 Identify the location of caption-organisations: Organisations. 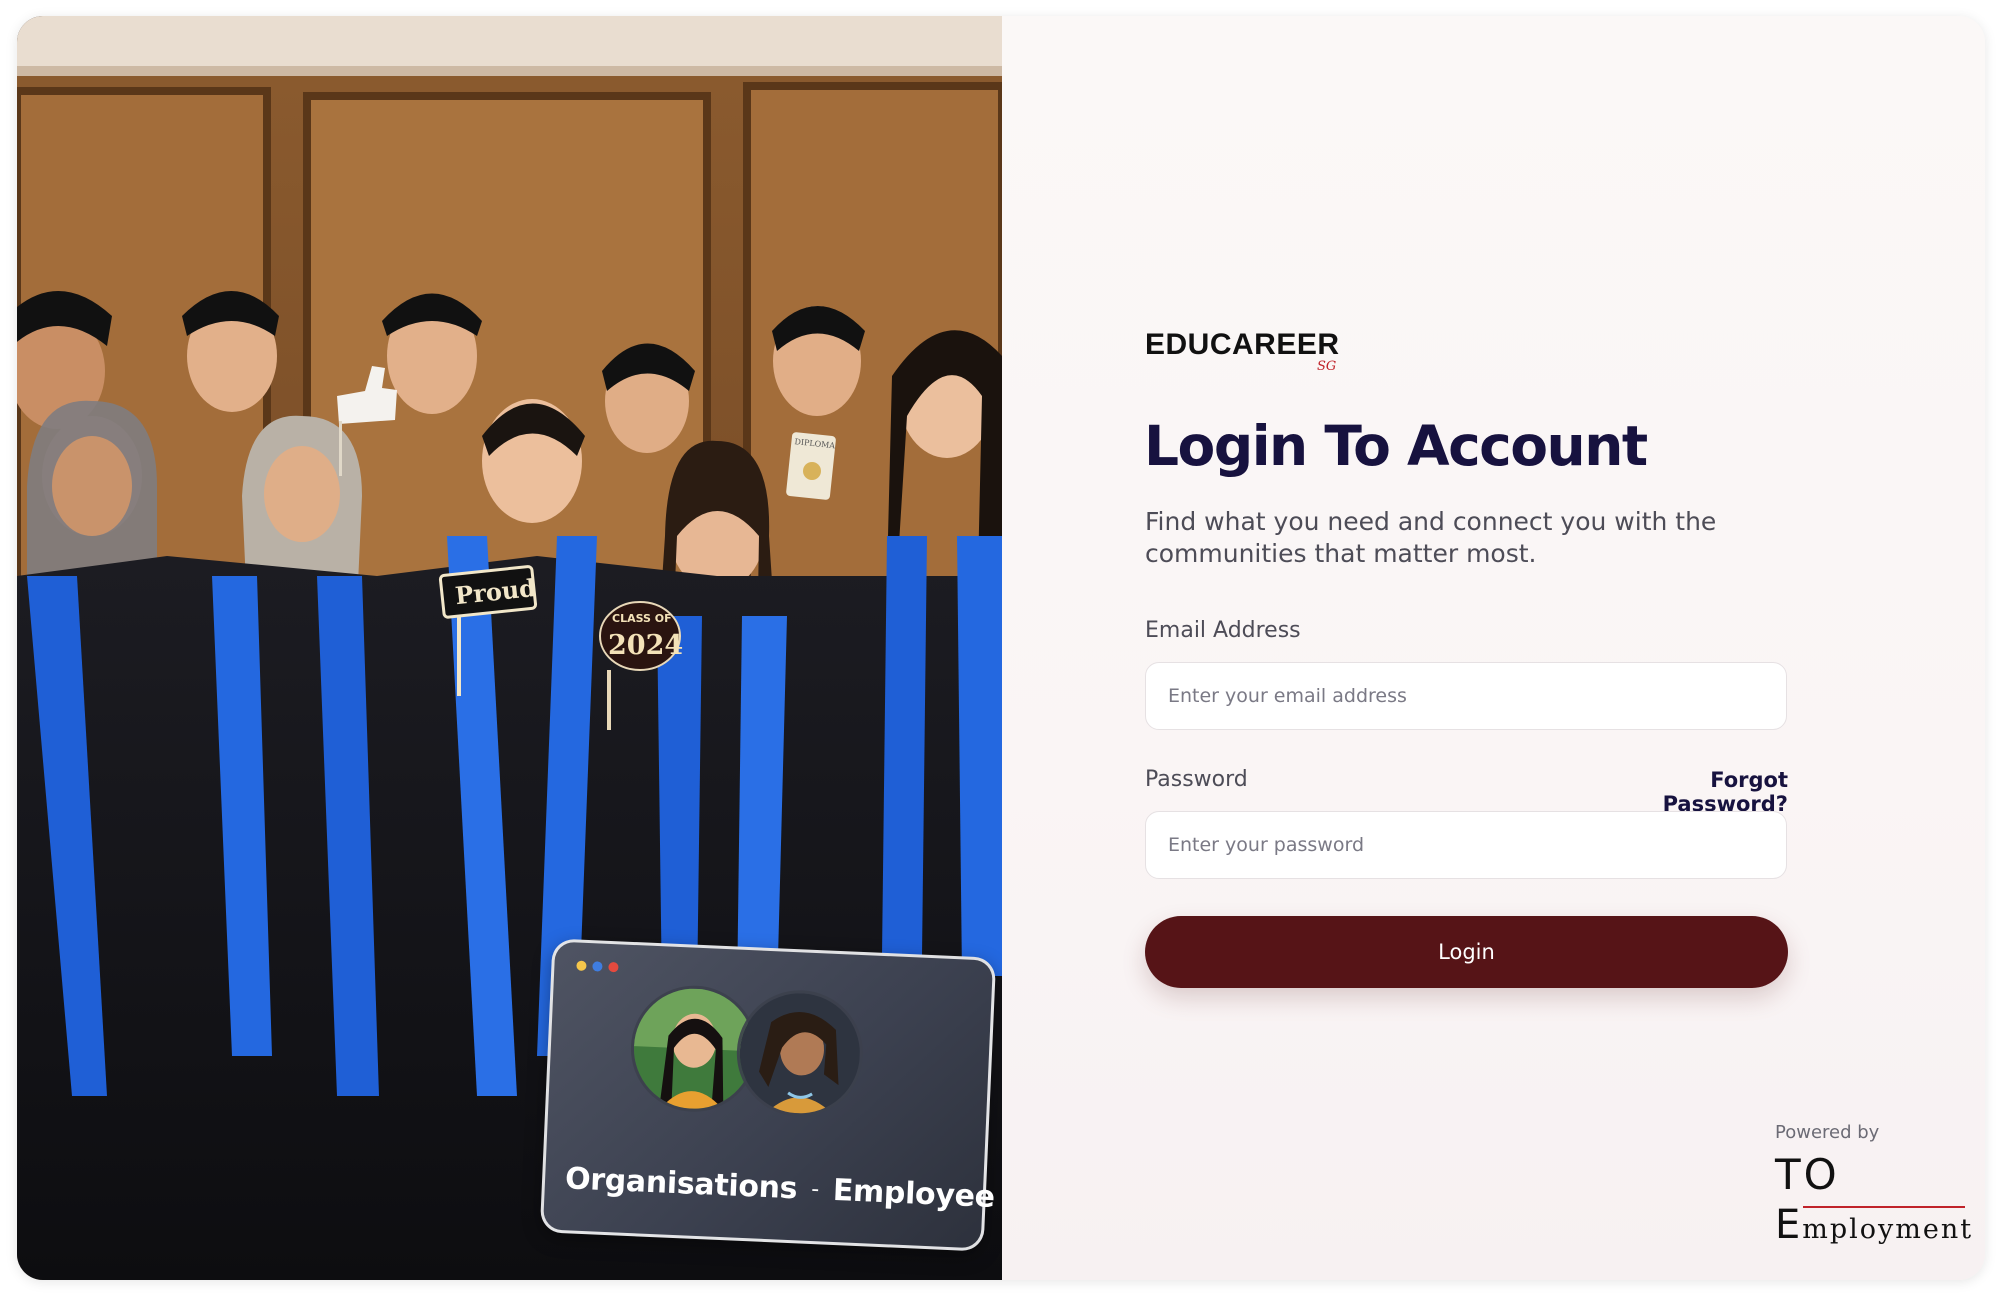
(681, 1184).